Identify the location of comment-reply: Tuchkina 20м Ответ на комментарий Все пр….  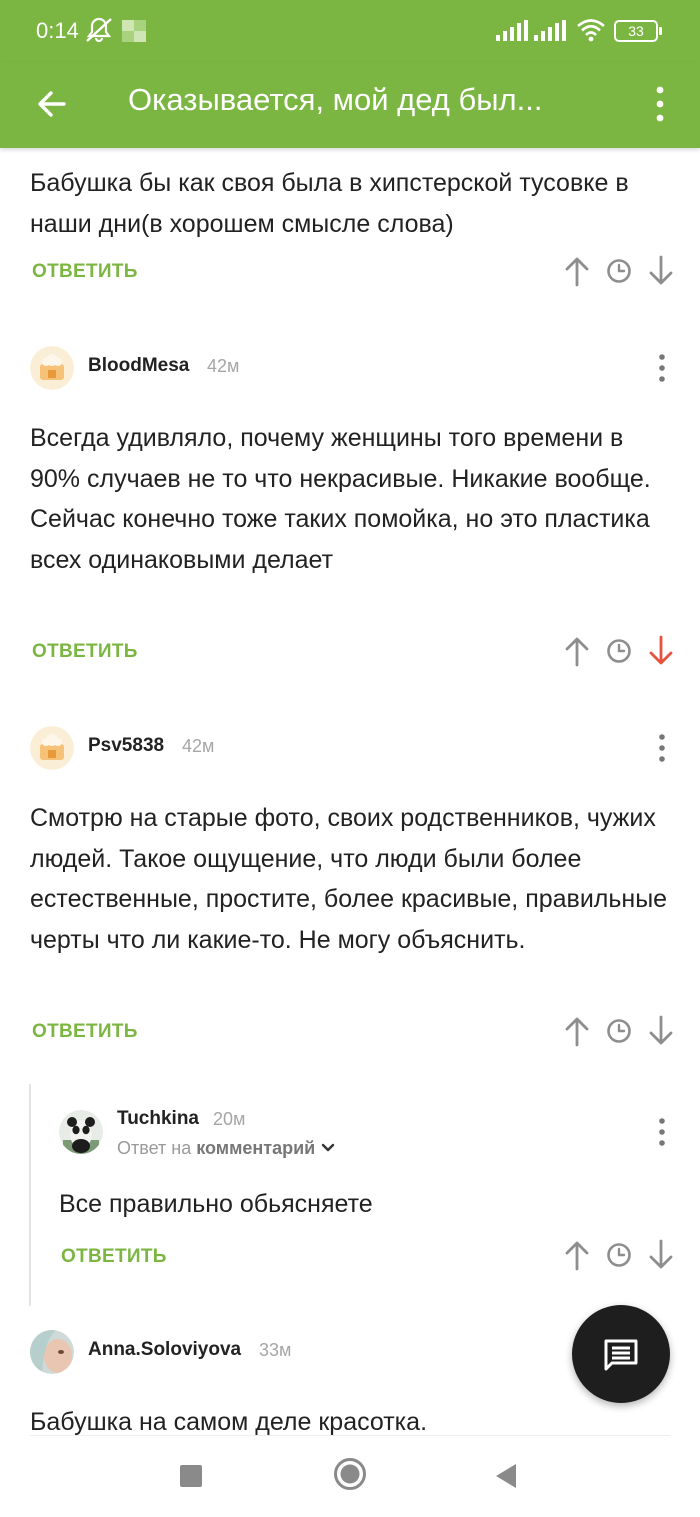
(350, 1194).